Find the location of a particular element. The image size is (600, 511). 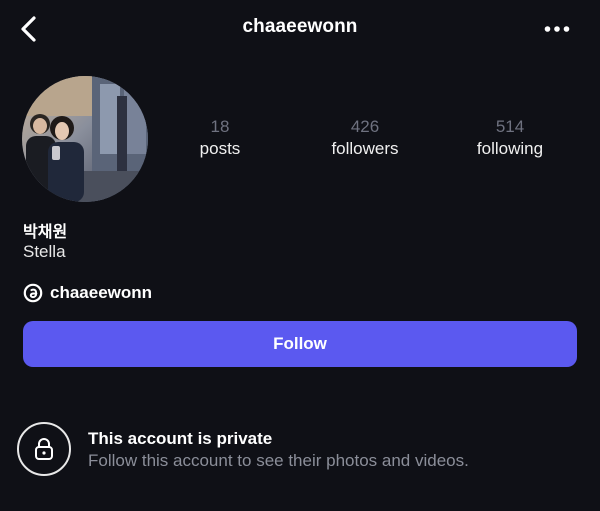

threads-handle: chaaeewonn is located at coordinates (101, 292).